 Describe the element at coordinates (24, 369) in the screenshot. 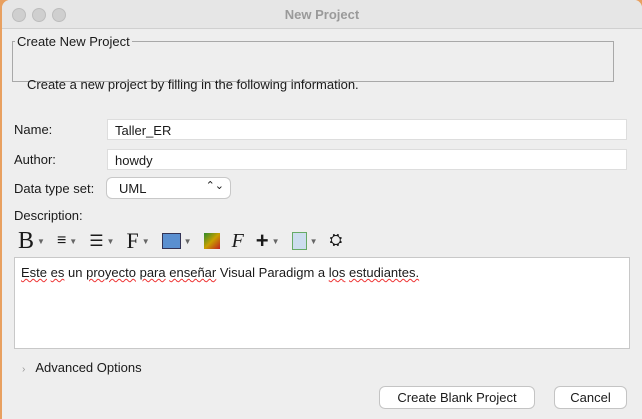

I see `chevron-right-icon: ›` at that location.